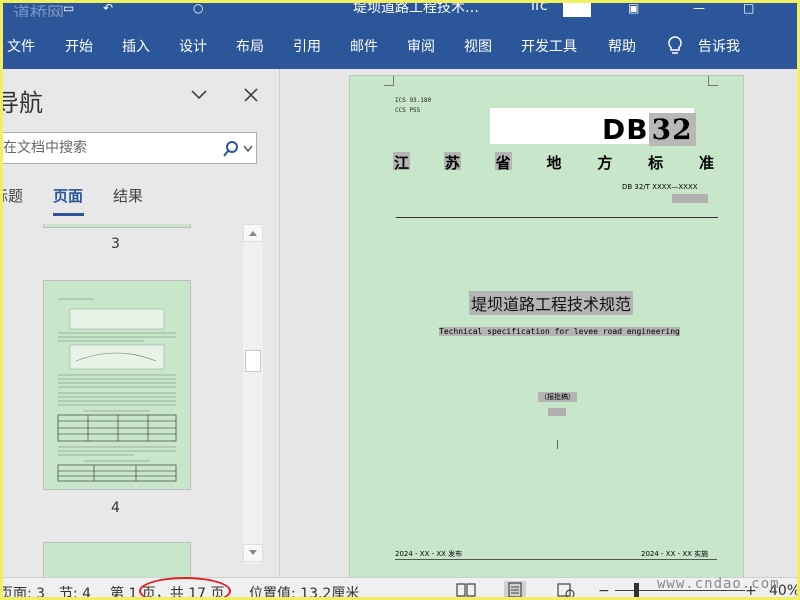 The width and height of the screenshot is (800, 600). Describe the element at coordinates (400, 43) in the screenshot. I see `ribbon-tabs: 文件 开始 插入 设计 布局 引用 邮件 审阅 视图 开发工具 帮助 告诉我` at that location.